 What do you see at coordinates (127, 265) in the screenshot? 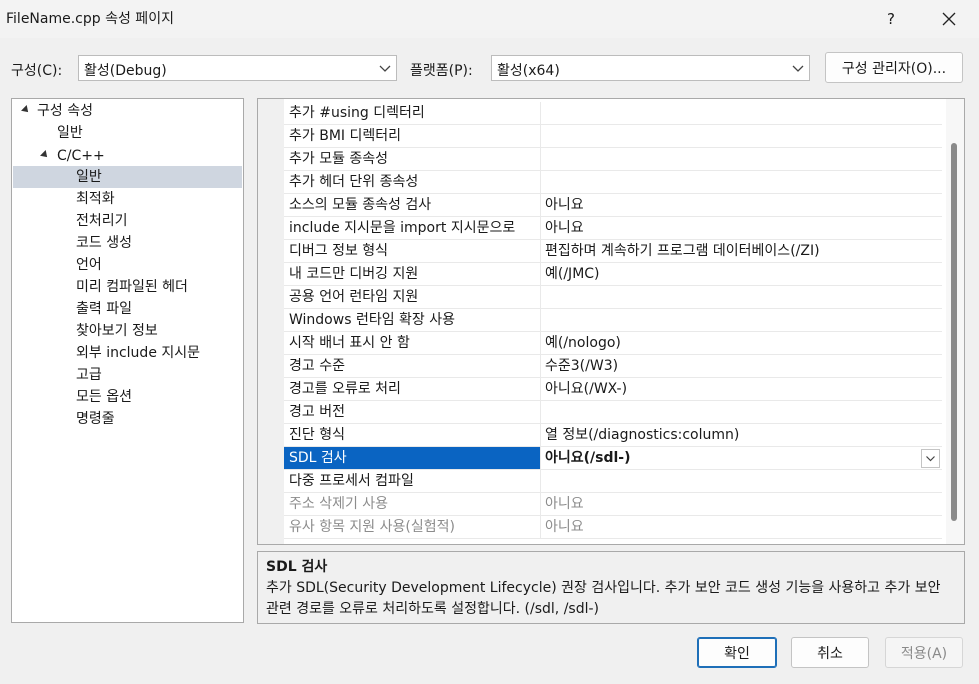
I see `tree-node-language: 언어` at bounding box center [127, 265].